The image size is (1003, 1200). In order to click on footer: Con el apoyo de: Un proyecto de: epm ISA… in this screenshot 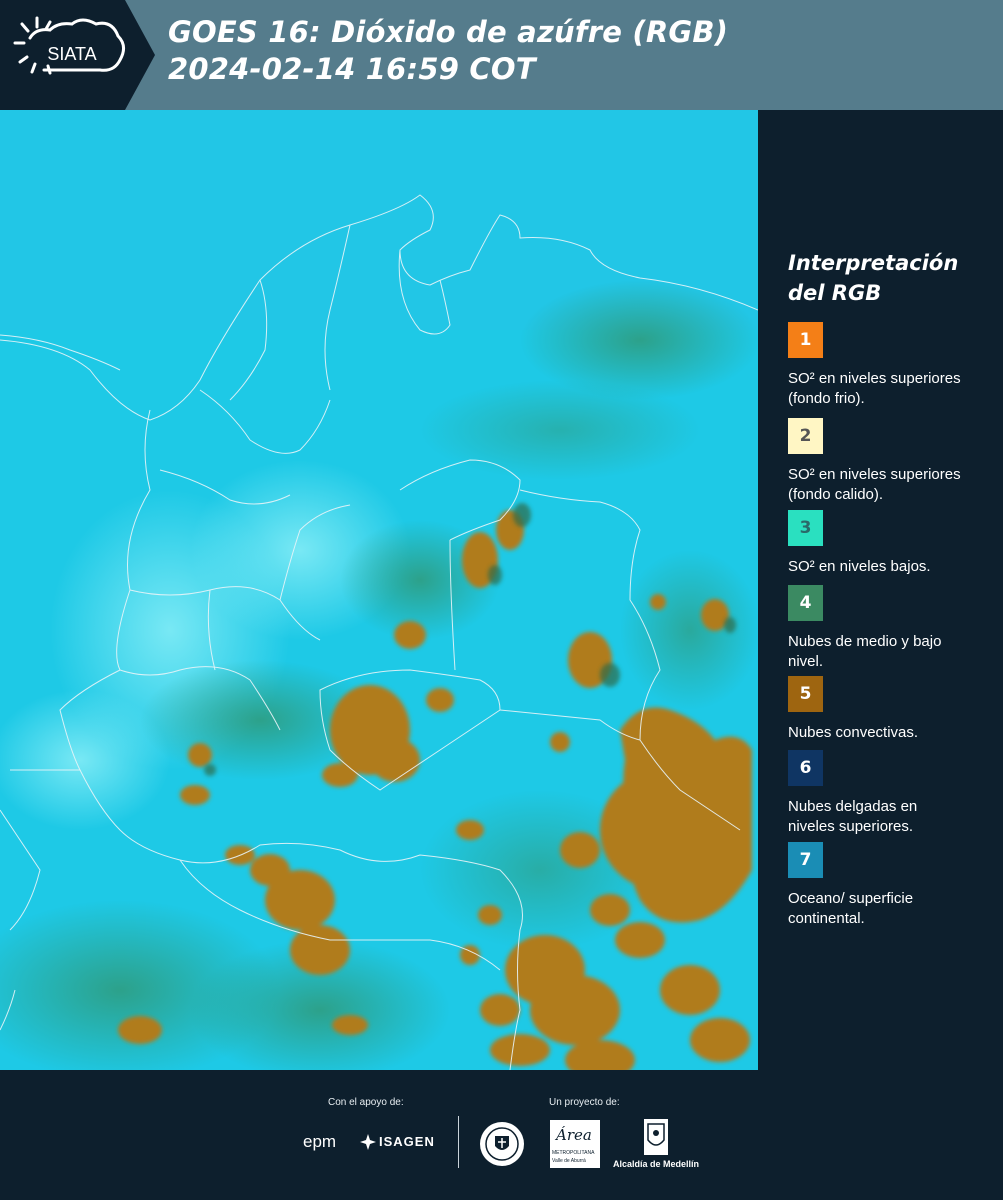, I will do `click(501, 1135)`.